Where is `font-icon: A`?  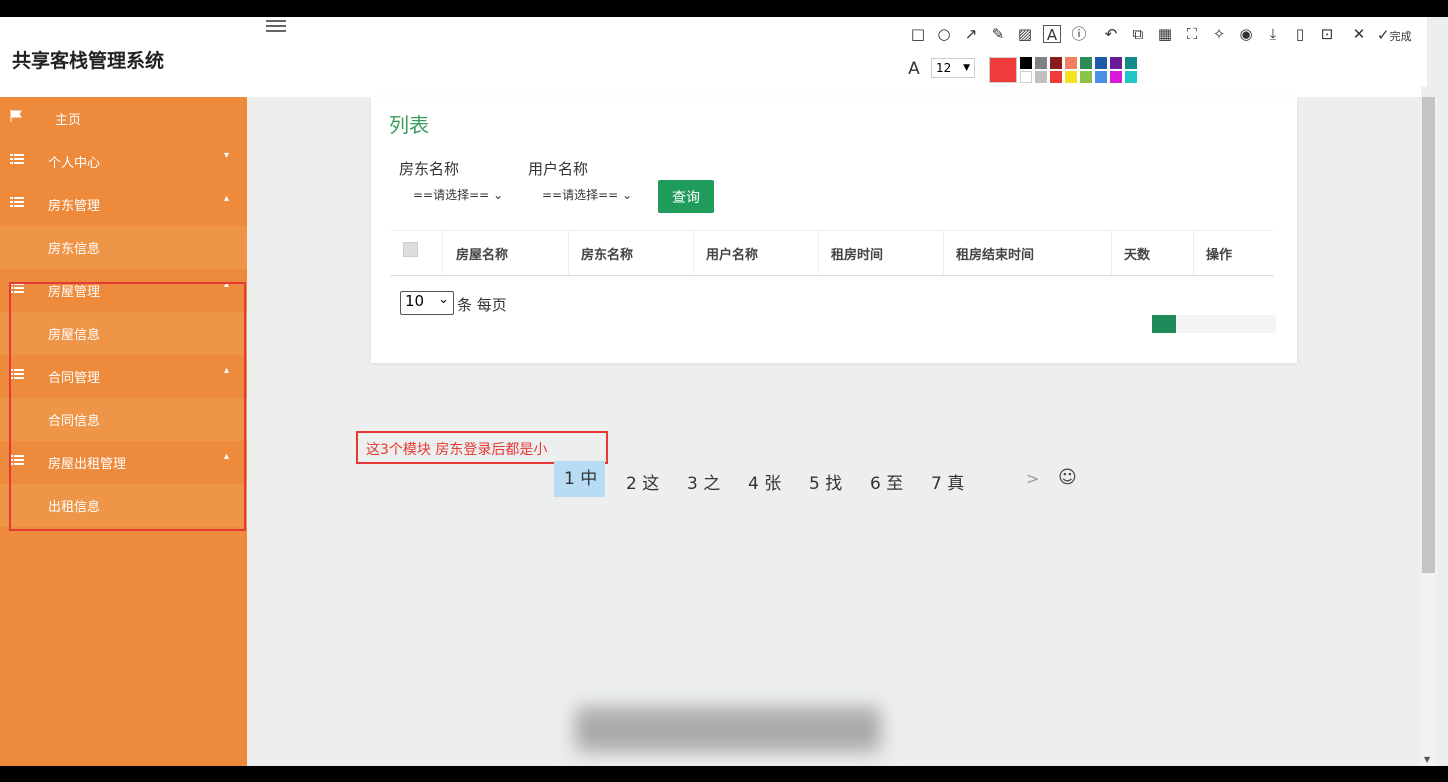 font-icon: A is located at coordinates (914, 69).